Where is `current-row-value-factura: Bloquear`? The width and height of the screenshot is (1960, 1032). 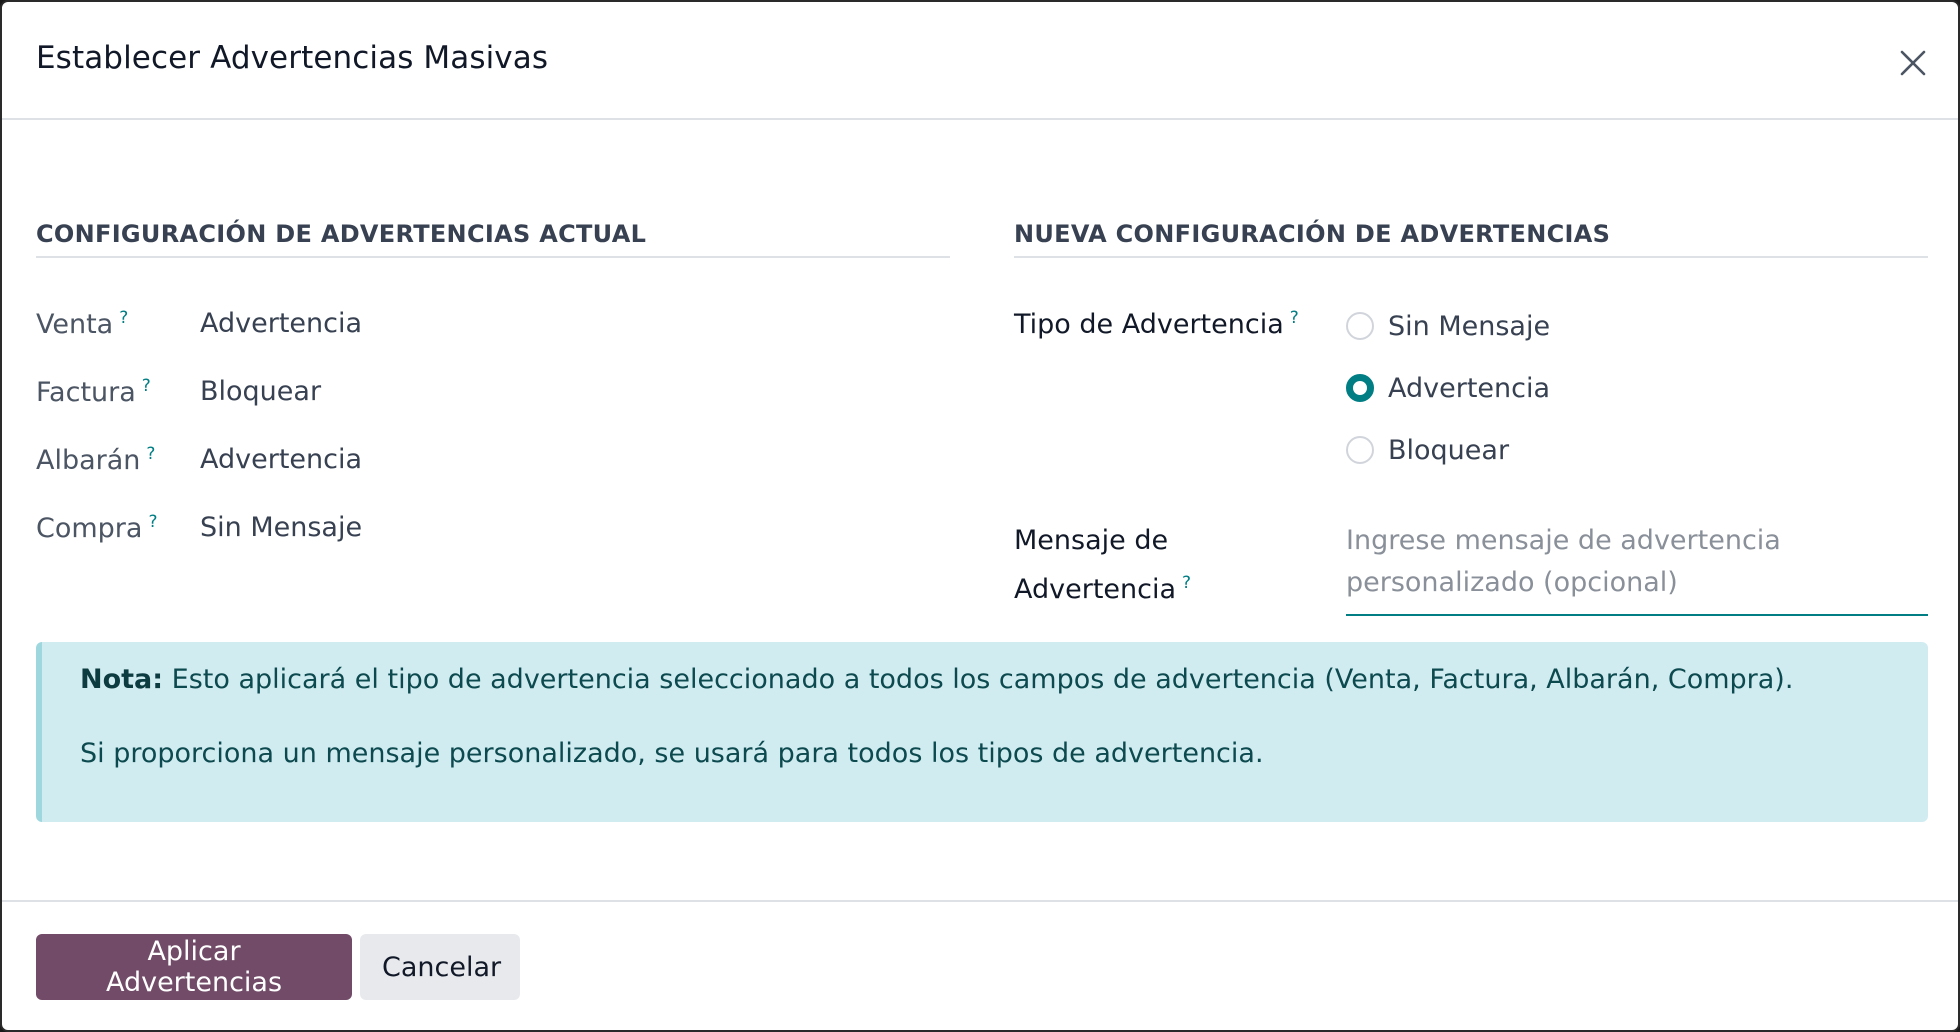 current-row-value-factura: Bloquear is located at coordinates (261, 391).